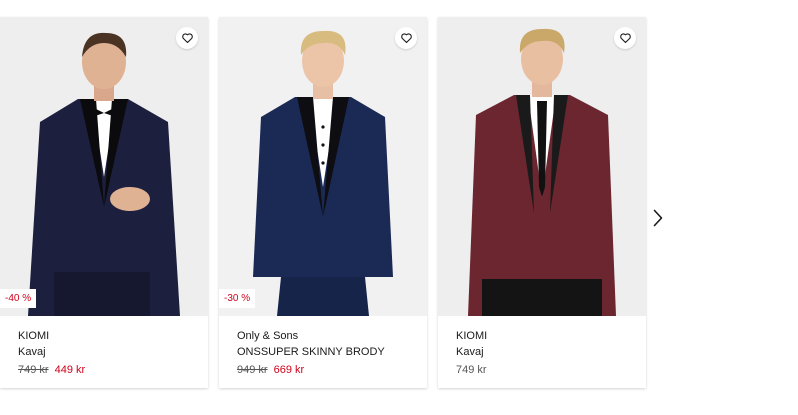  Describe the element at coordinates (471, 370) in the screenshot. I see `regular-price: 749 kr` at that location.